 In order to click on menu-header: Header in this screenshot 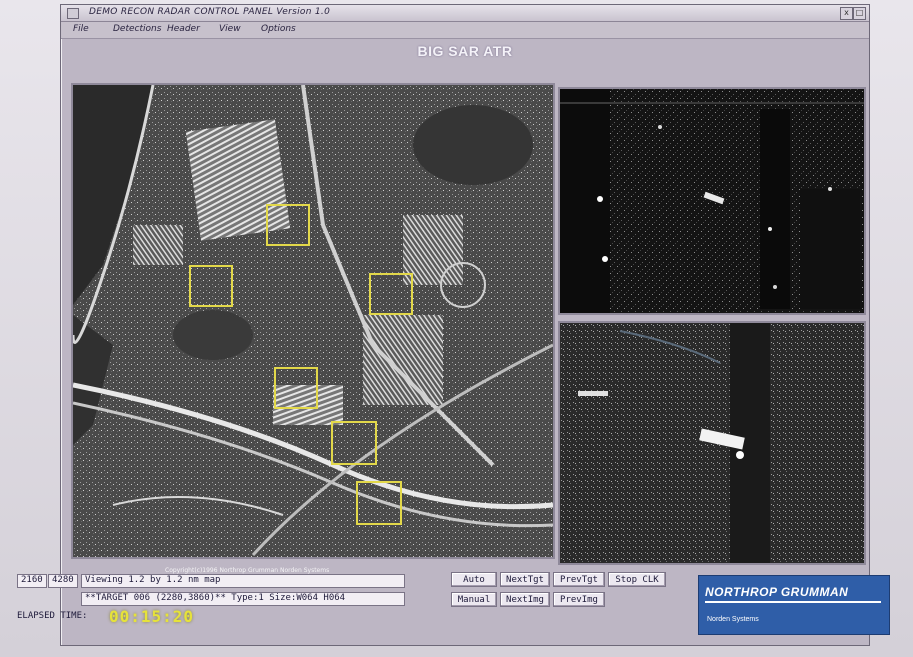, I will do `click(183, 29)`.